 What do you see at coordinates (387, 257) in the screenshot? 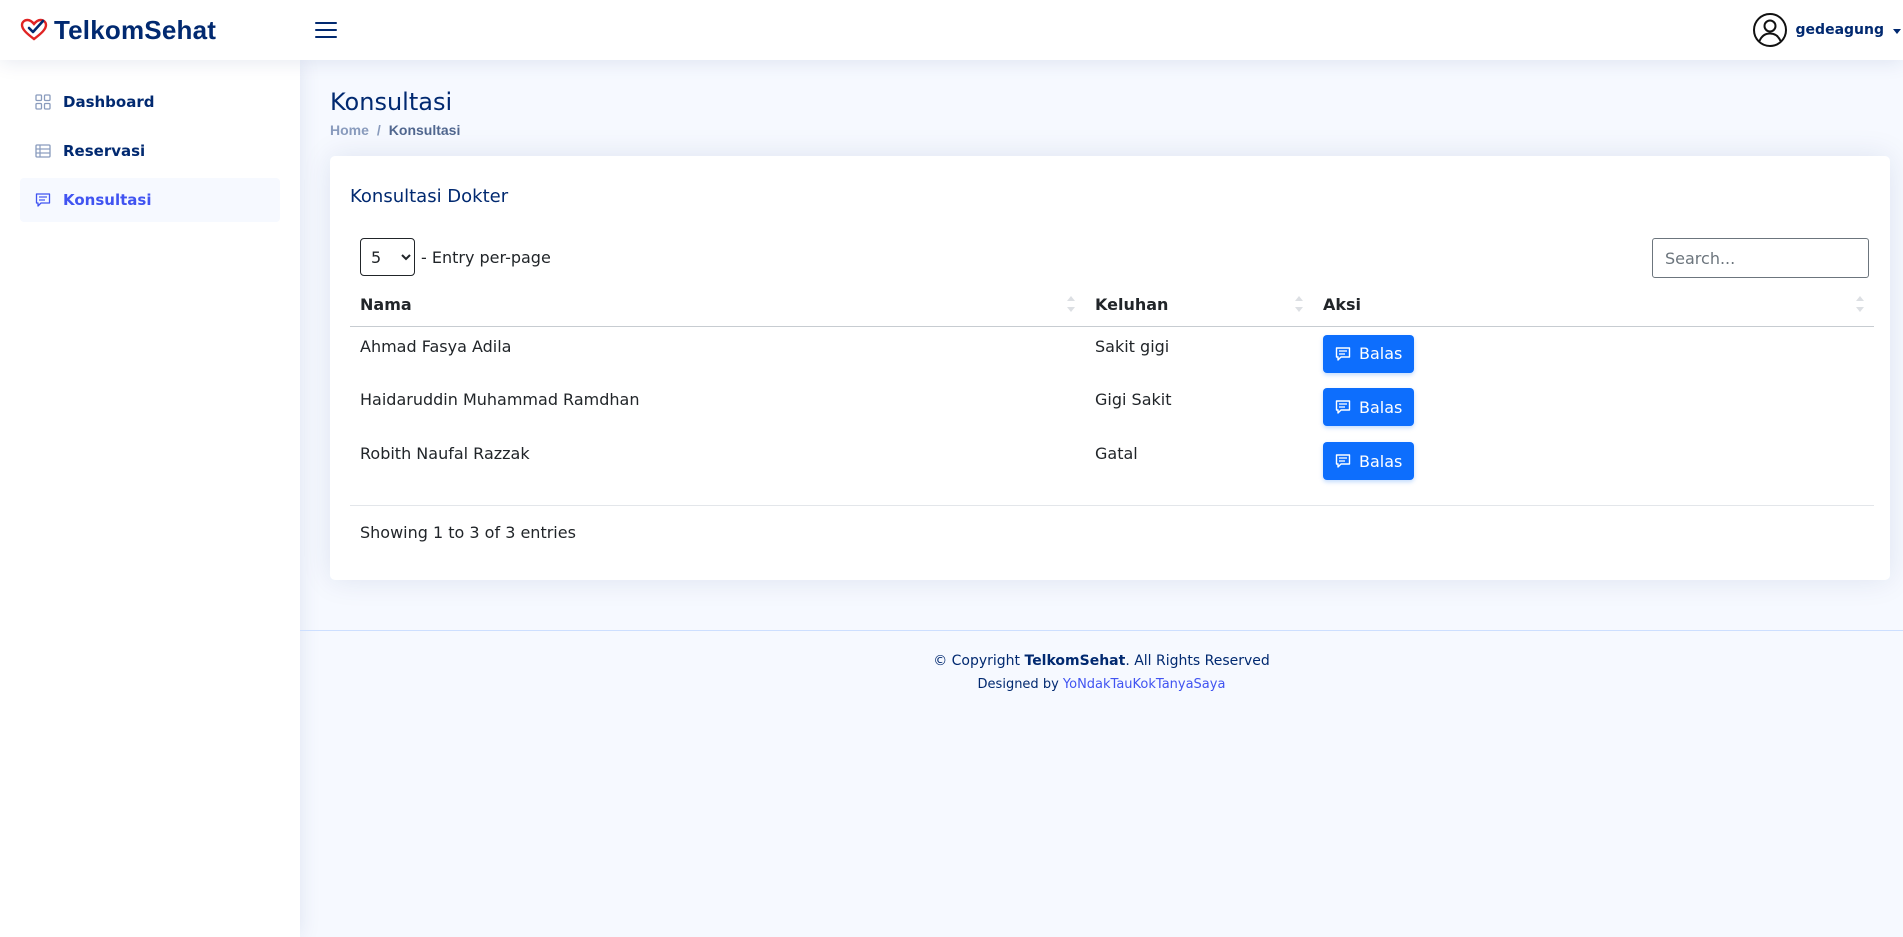
I see `per-page-select: 5` at bounding box center [387, 257].